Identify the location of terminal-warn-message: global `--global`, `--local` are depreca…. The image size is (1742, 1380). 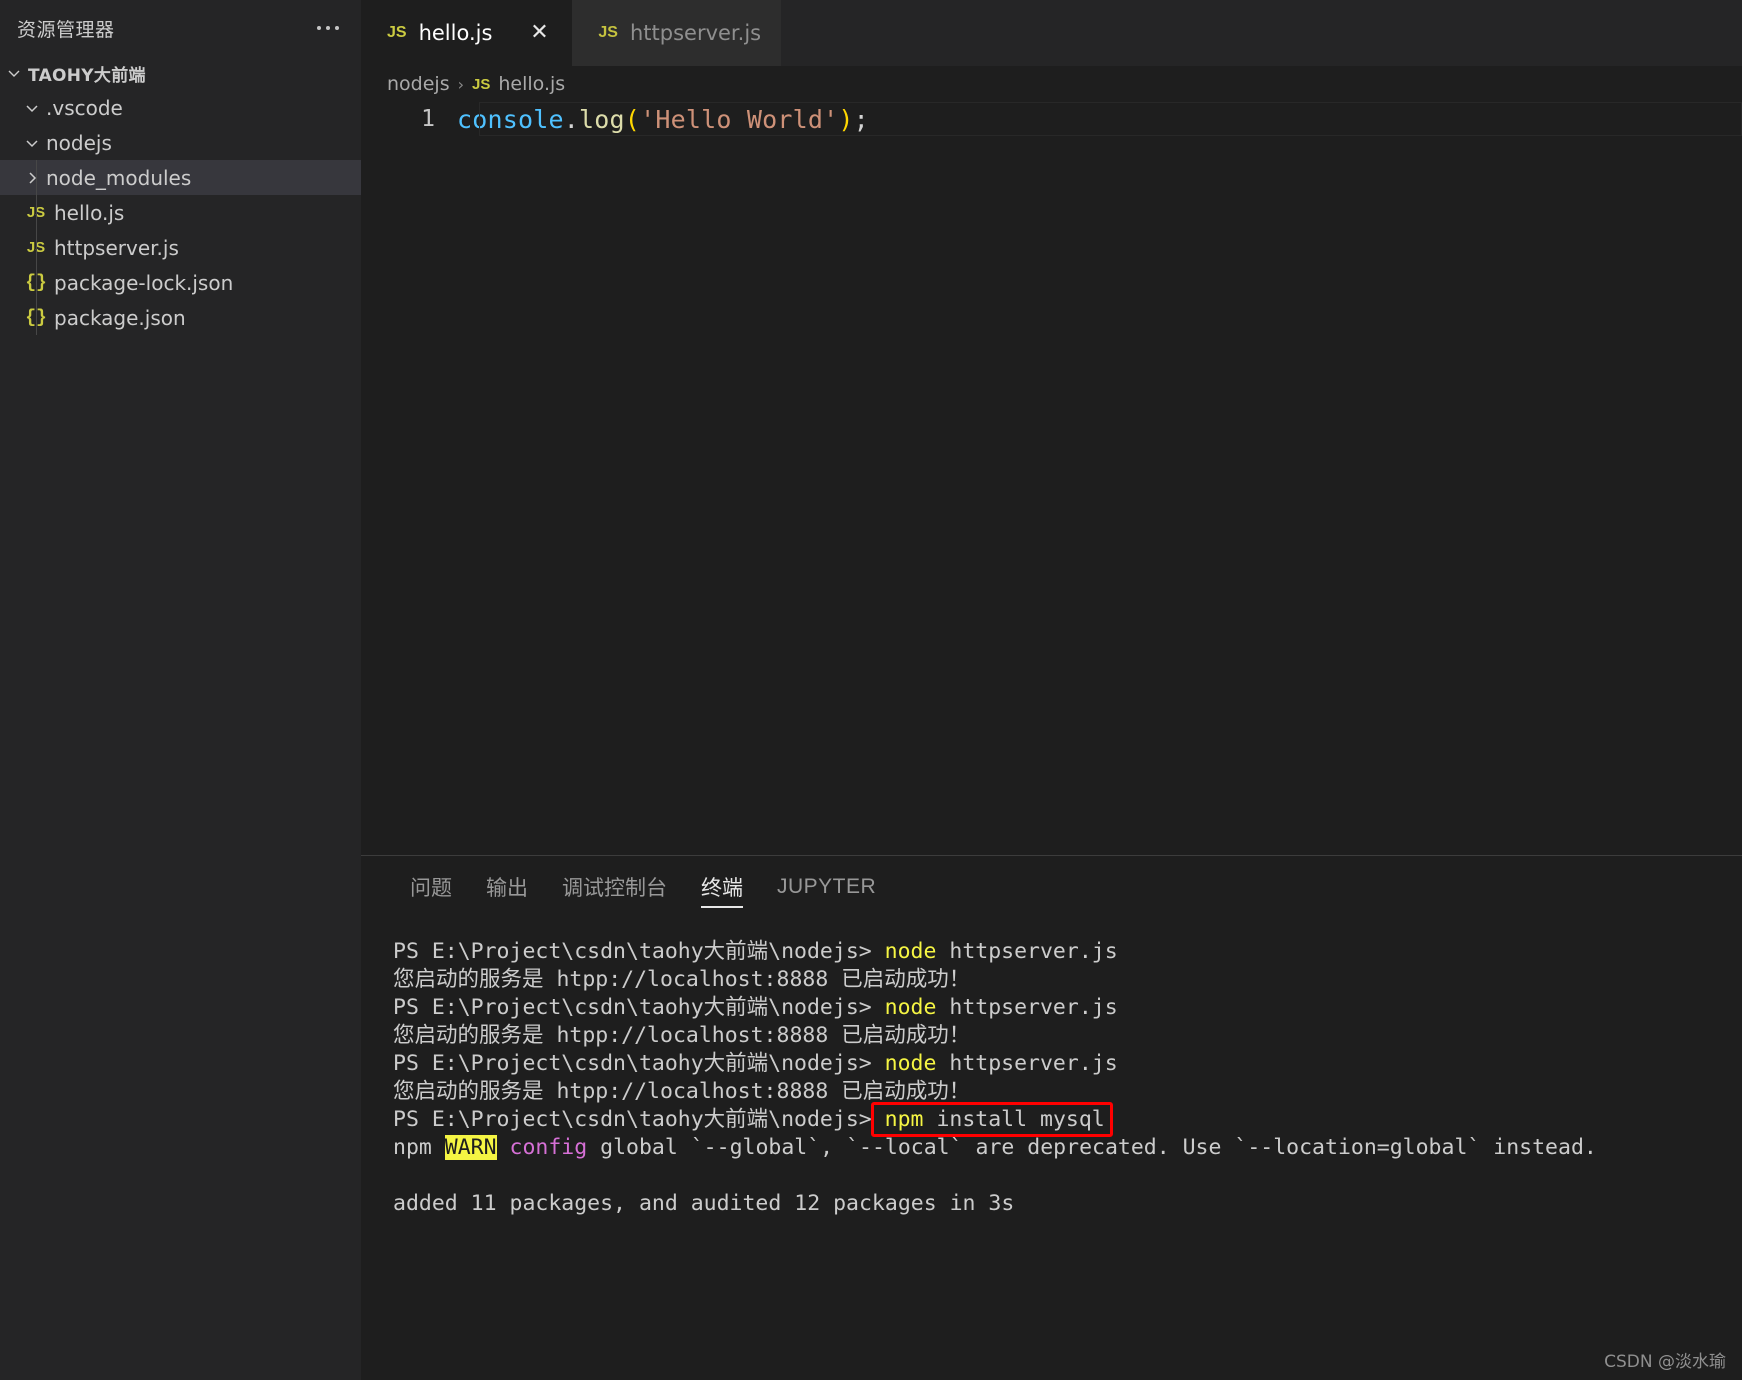
(1092, 1147).